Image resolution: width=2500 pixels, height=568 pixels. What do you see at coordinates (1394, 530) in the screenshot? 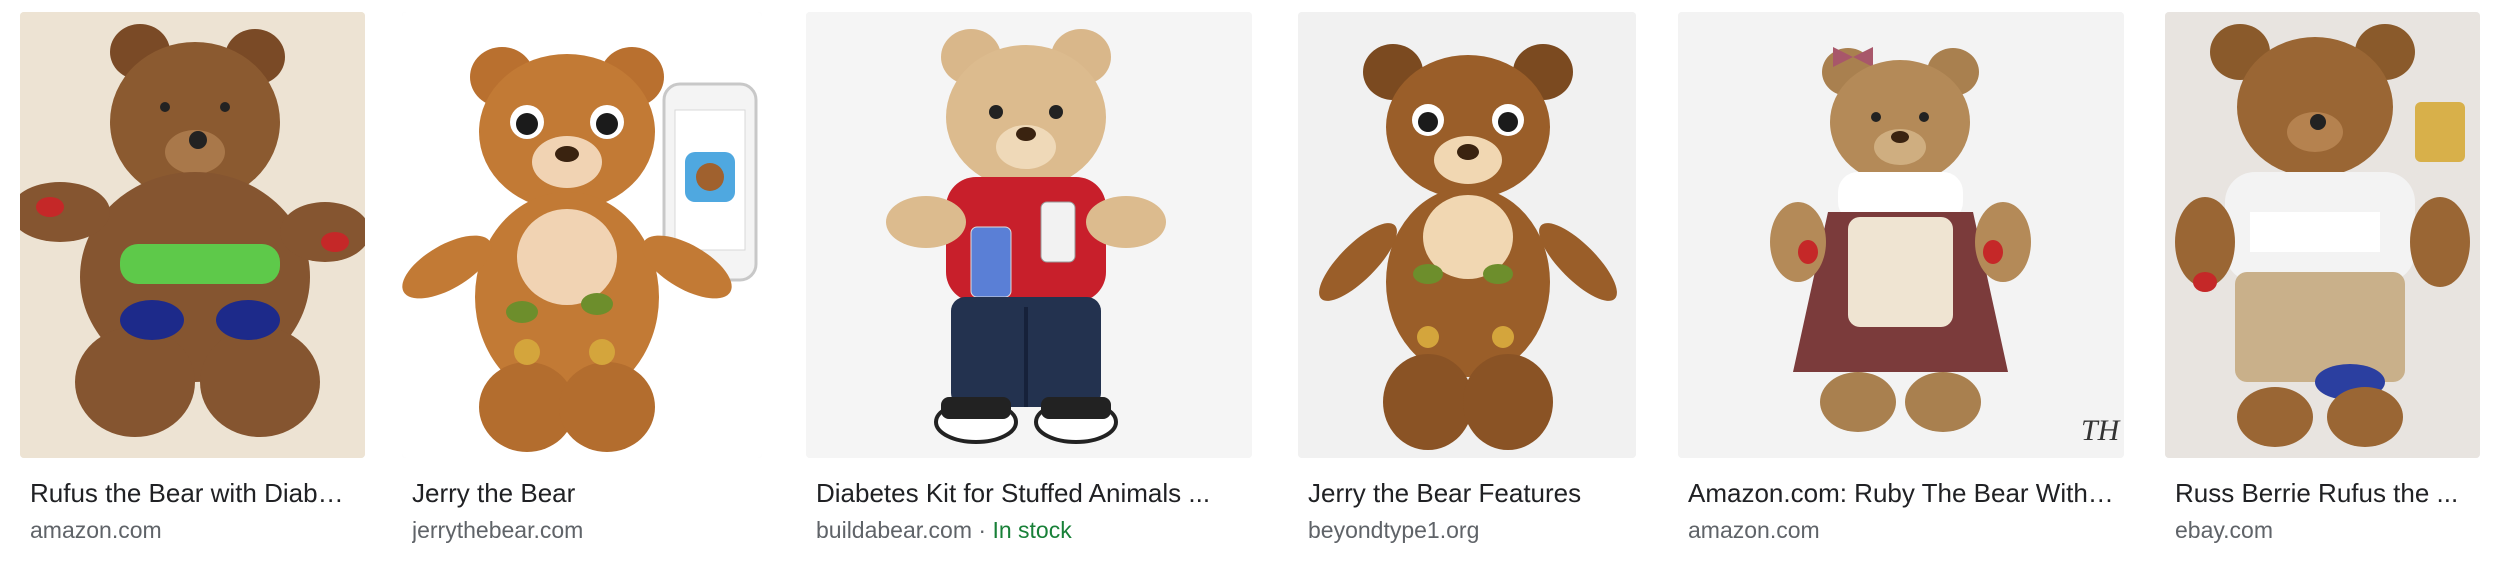
I see `result-source: beyondtype1.org` at bounding box center [1394, 530].